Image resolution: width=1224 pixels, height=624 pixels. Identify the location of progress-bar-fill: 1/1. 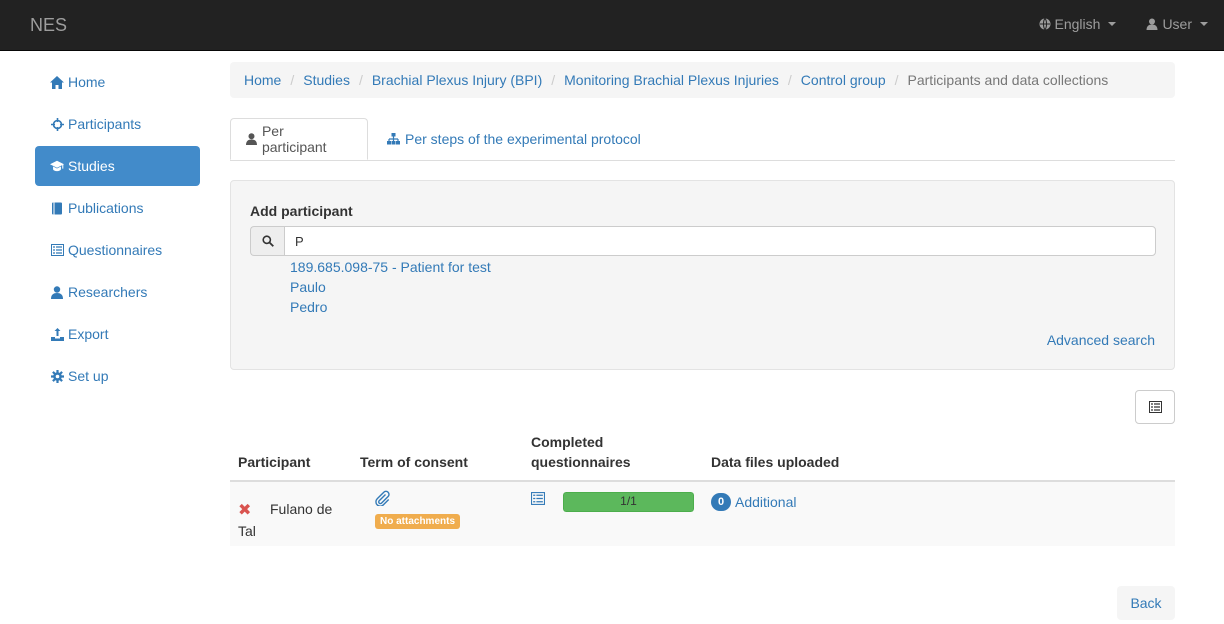
(628, 502).